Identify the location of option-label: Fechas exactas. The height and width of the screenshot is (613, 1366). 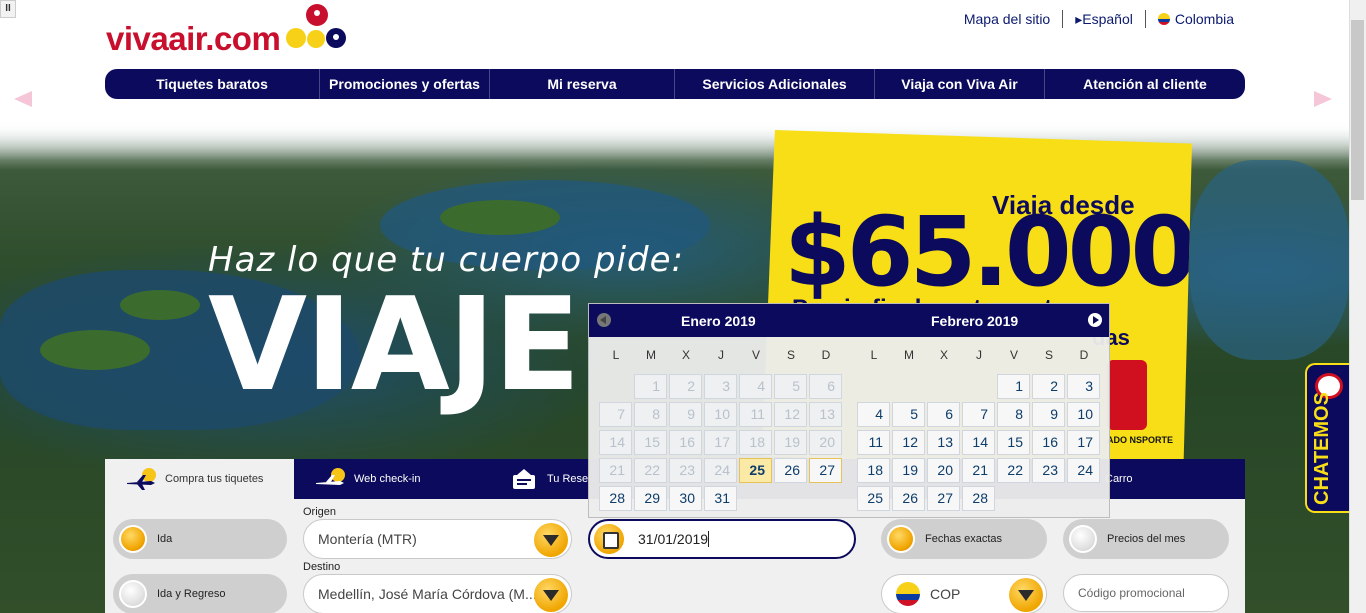
(964, 539).